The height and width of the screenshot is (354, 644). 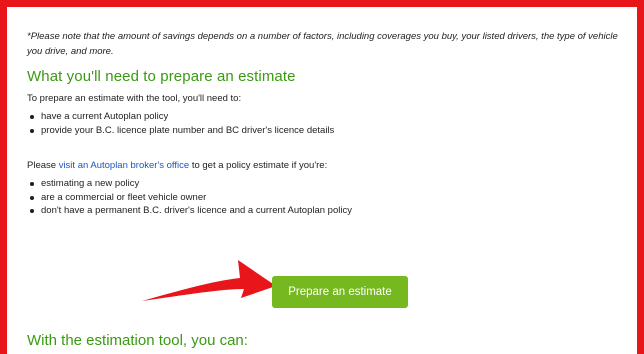 I want to click on list-item: are a commercial or fleet vehicle owner, so click(x=331, y=198).